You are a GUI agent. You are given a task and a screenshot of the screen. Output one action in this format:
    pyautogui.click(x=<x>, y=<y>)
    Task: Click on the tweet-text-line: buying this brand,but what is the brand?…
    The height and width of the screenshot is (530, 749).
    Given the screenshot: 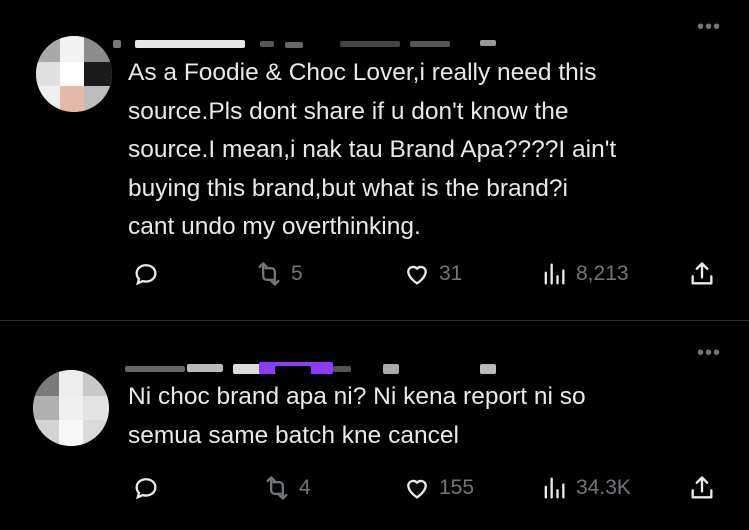 What is the action you would take?
    pyautogui.click(x=348, y=188)
    